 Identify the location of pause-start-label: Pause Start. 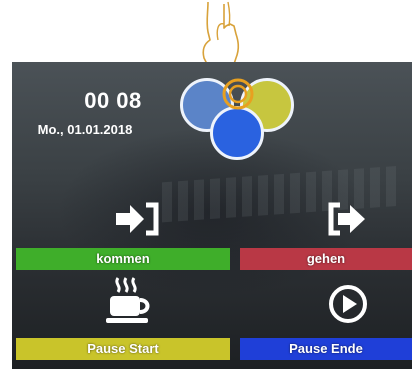
(123, 348).